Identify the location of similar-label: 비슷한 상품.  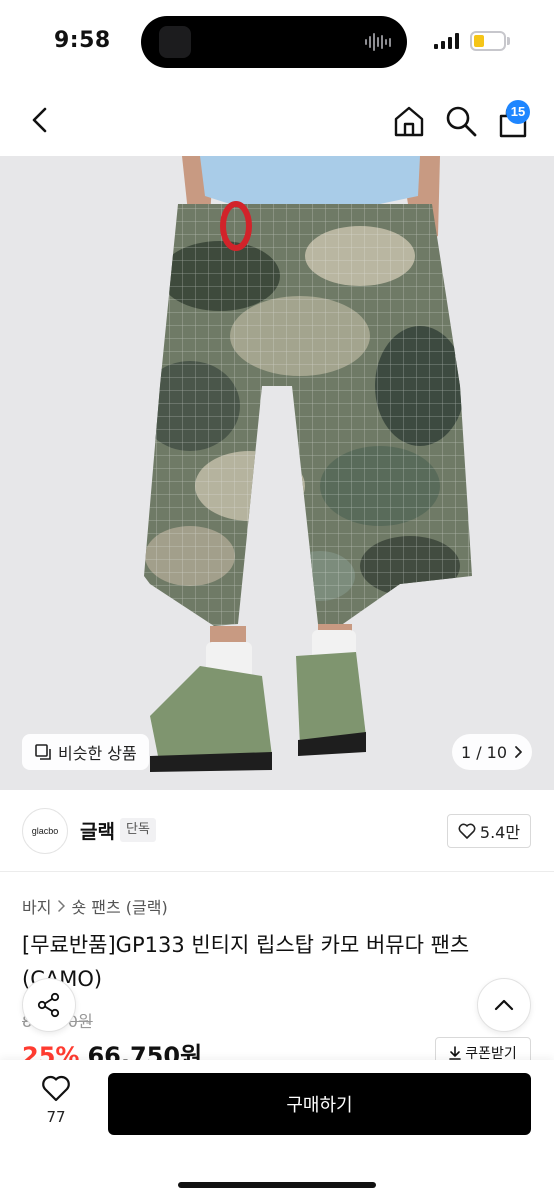
(97, 753).